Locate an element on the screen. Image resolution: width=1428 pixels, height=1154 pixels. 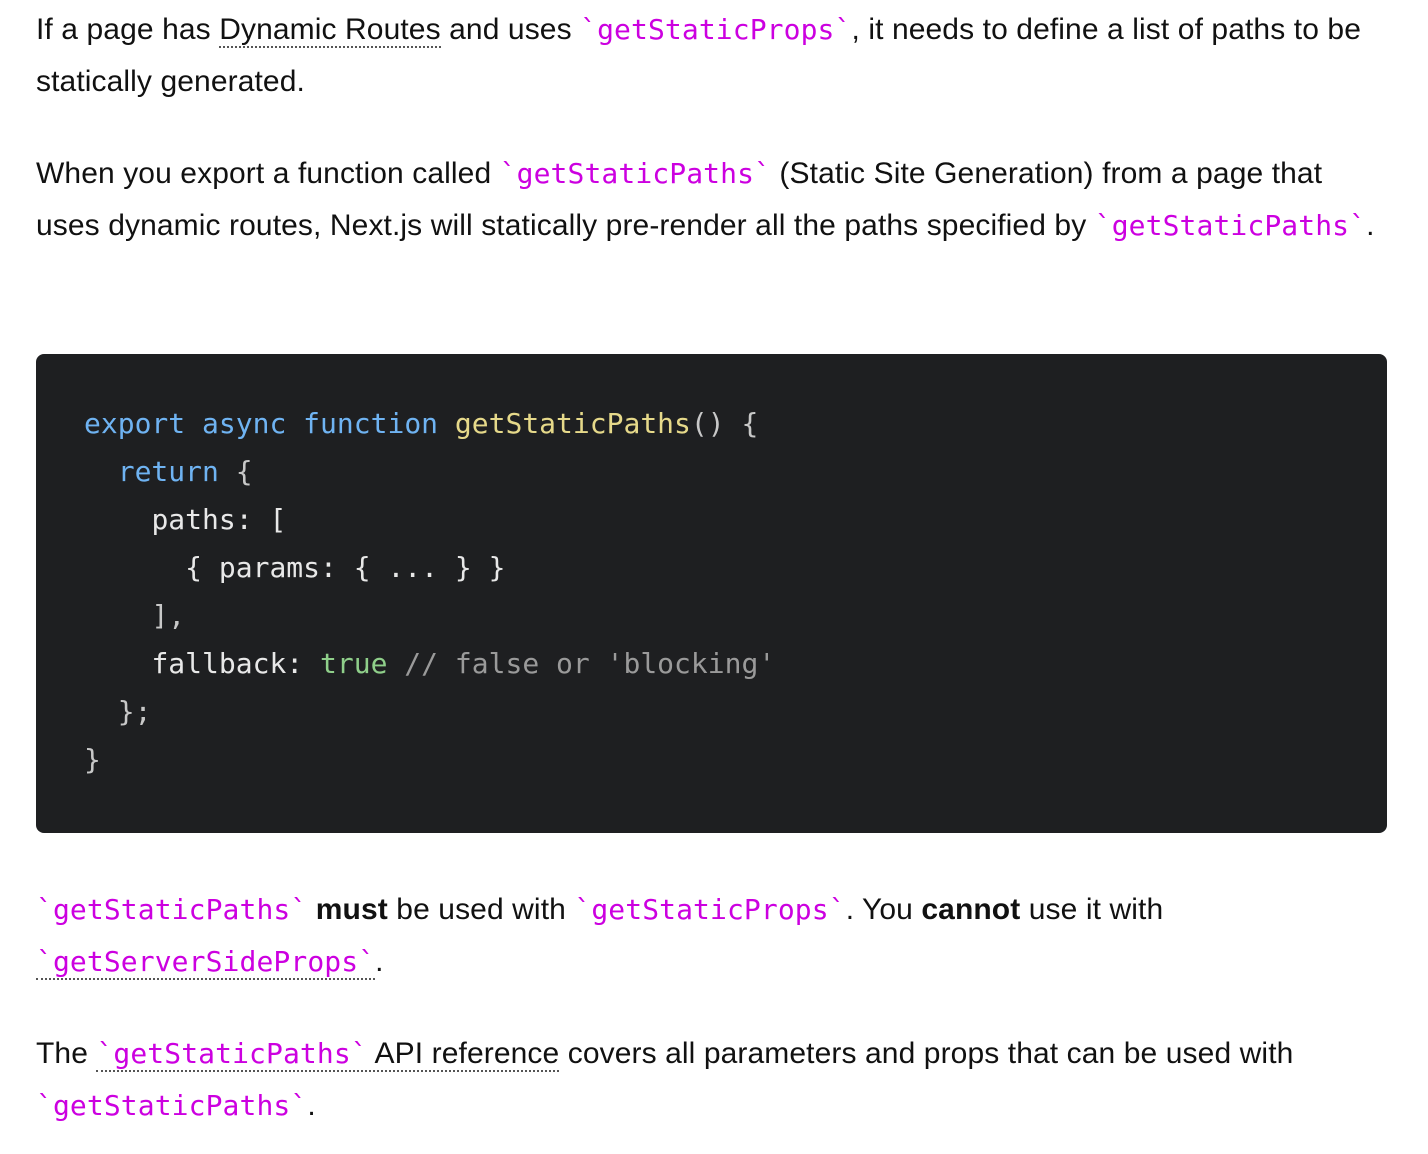
keyword-function: function is located at coordinates (371, 423).